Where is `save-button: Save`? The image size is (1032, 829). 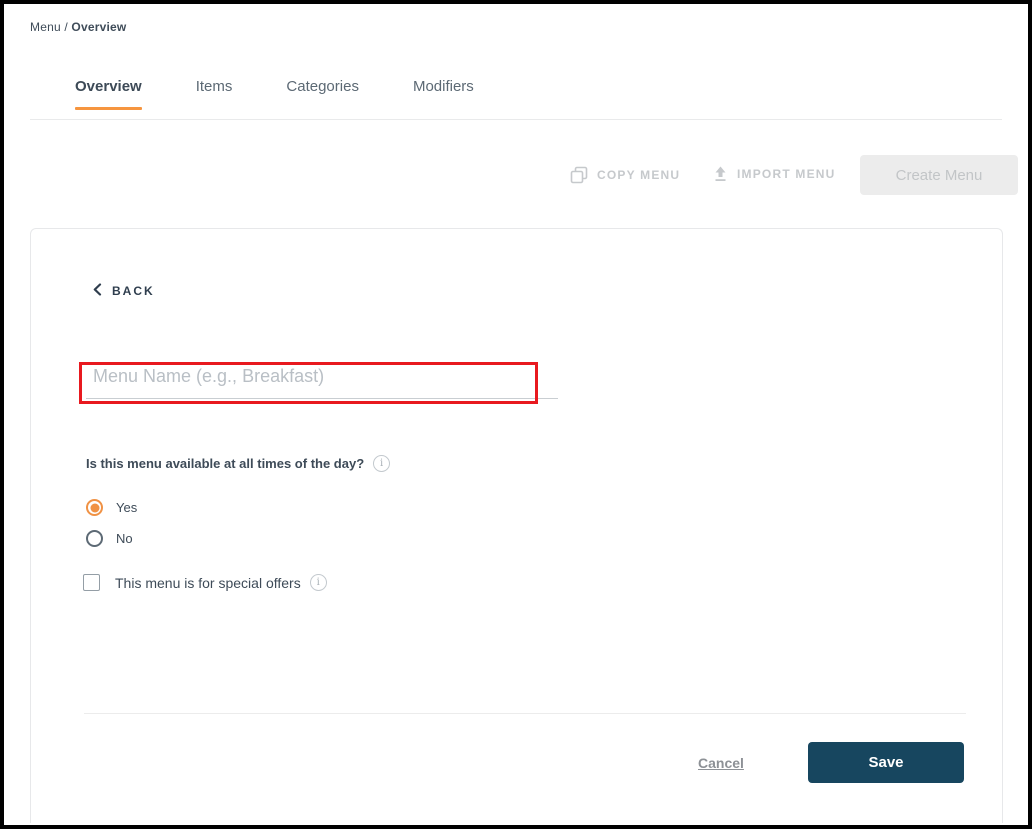
save-button: Save is located at coordinates (886, 762).